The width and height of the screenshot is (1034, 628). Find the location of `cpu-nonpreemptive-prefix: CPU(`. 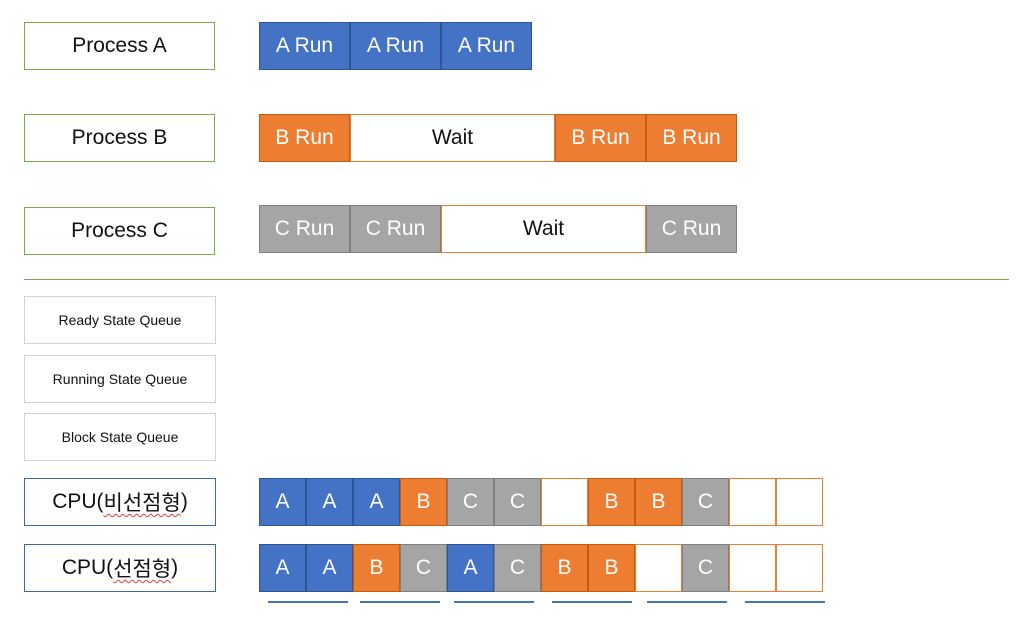

cpu-nonpreemptive-prefix: CPU( is located at coordinates (78, 501).